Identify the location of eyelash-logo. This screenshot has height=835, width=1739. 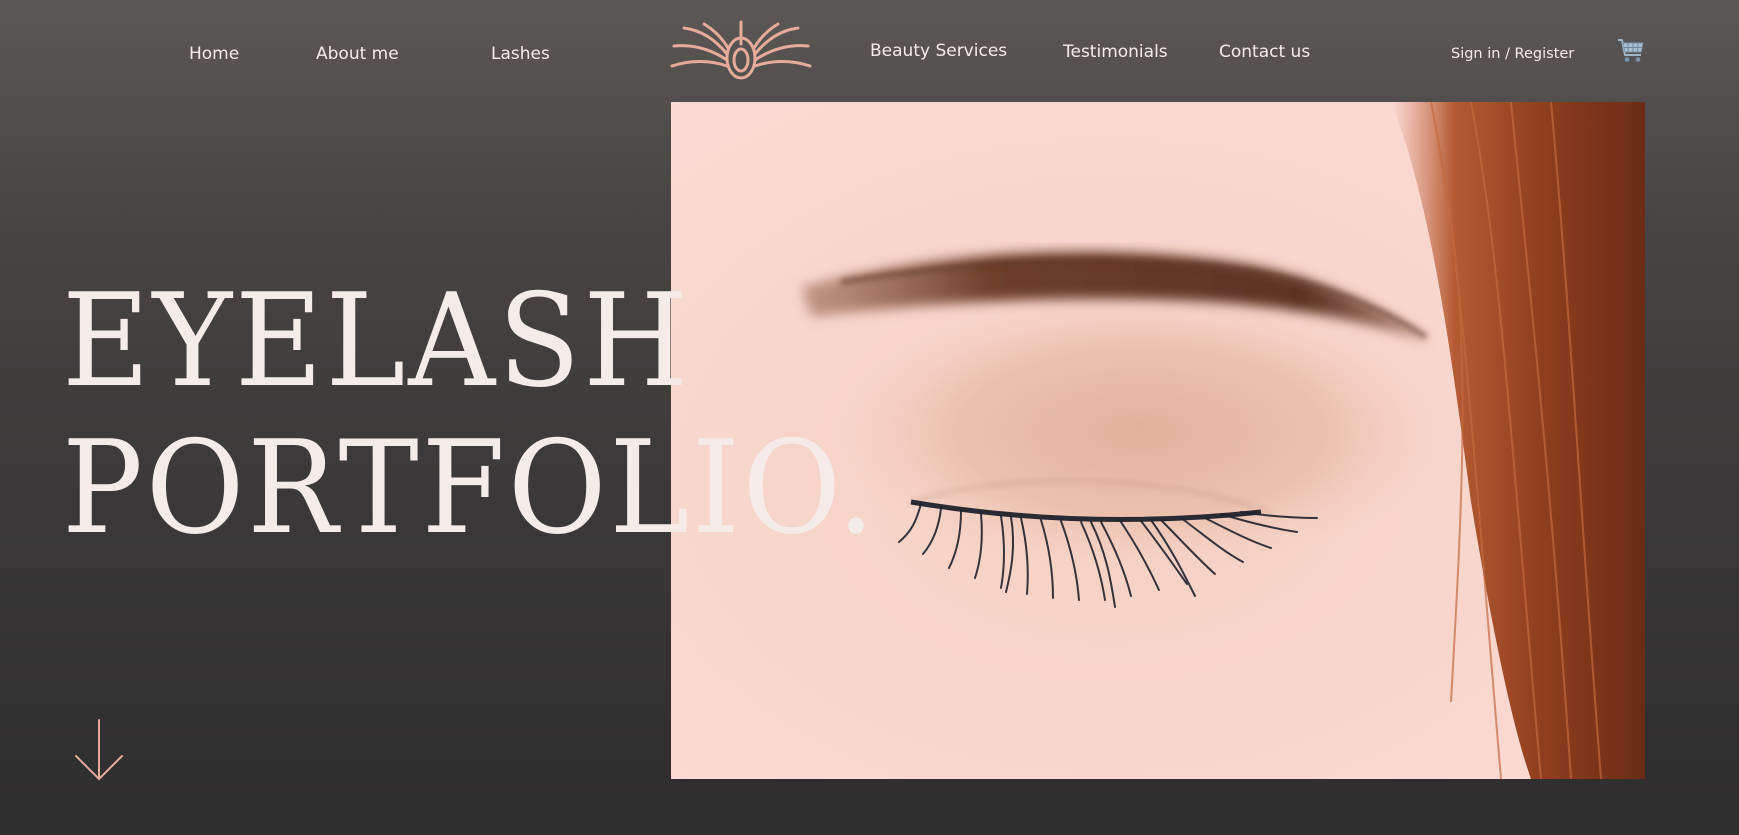
(741, 51).